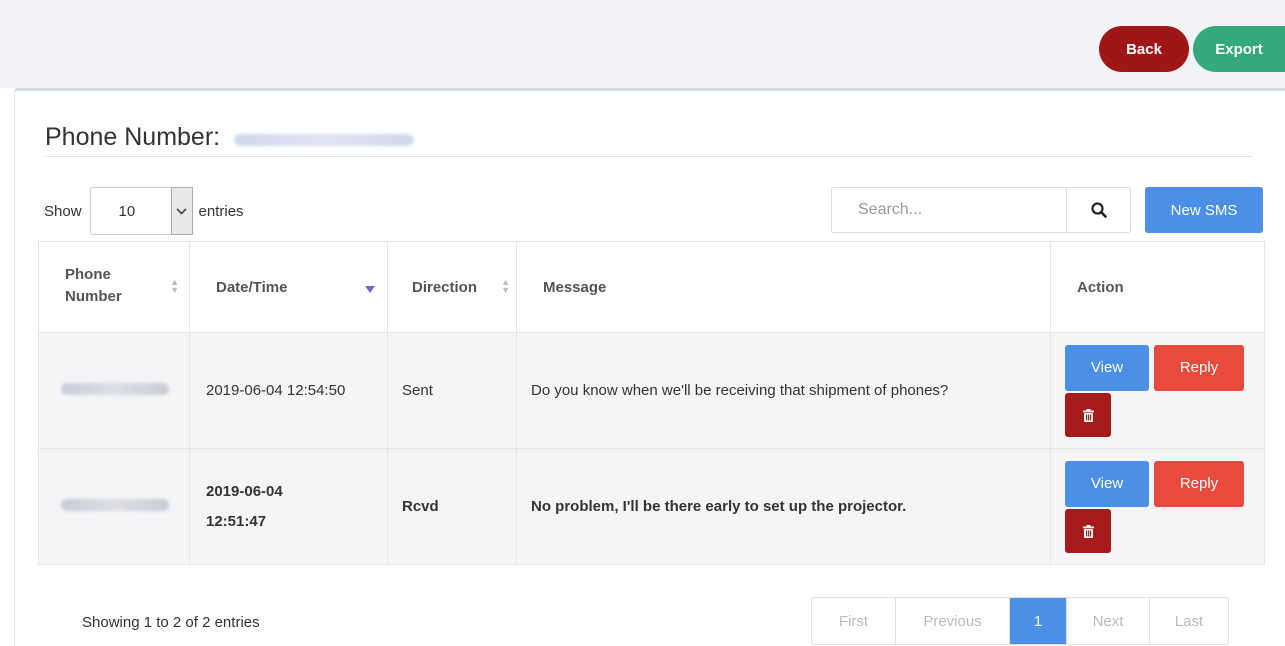 This screenshot has height=646, width=1285. Describe the element at coordinates (1204, 210) in the screenshot. I see `new-sms-button: New SMS` at that location.